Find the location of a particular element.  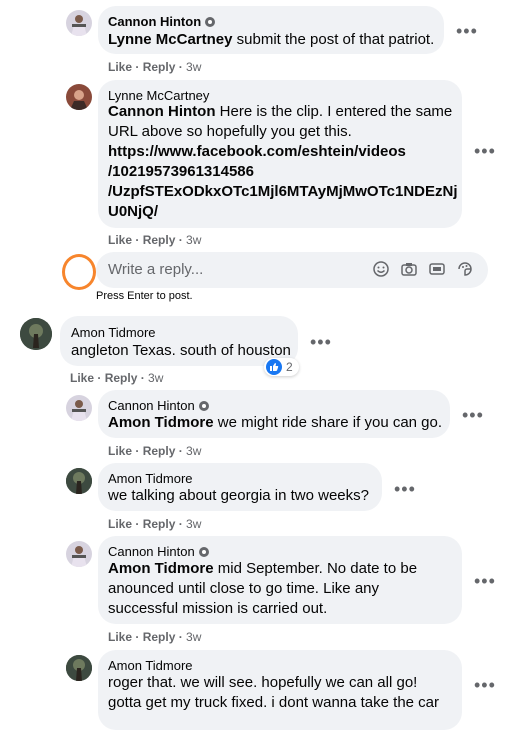

link-line: /UzpfSTExODkxOTc1Mjl6MTAyMjMwOTc1NDEzNj is located at coordinates (283, 192).